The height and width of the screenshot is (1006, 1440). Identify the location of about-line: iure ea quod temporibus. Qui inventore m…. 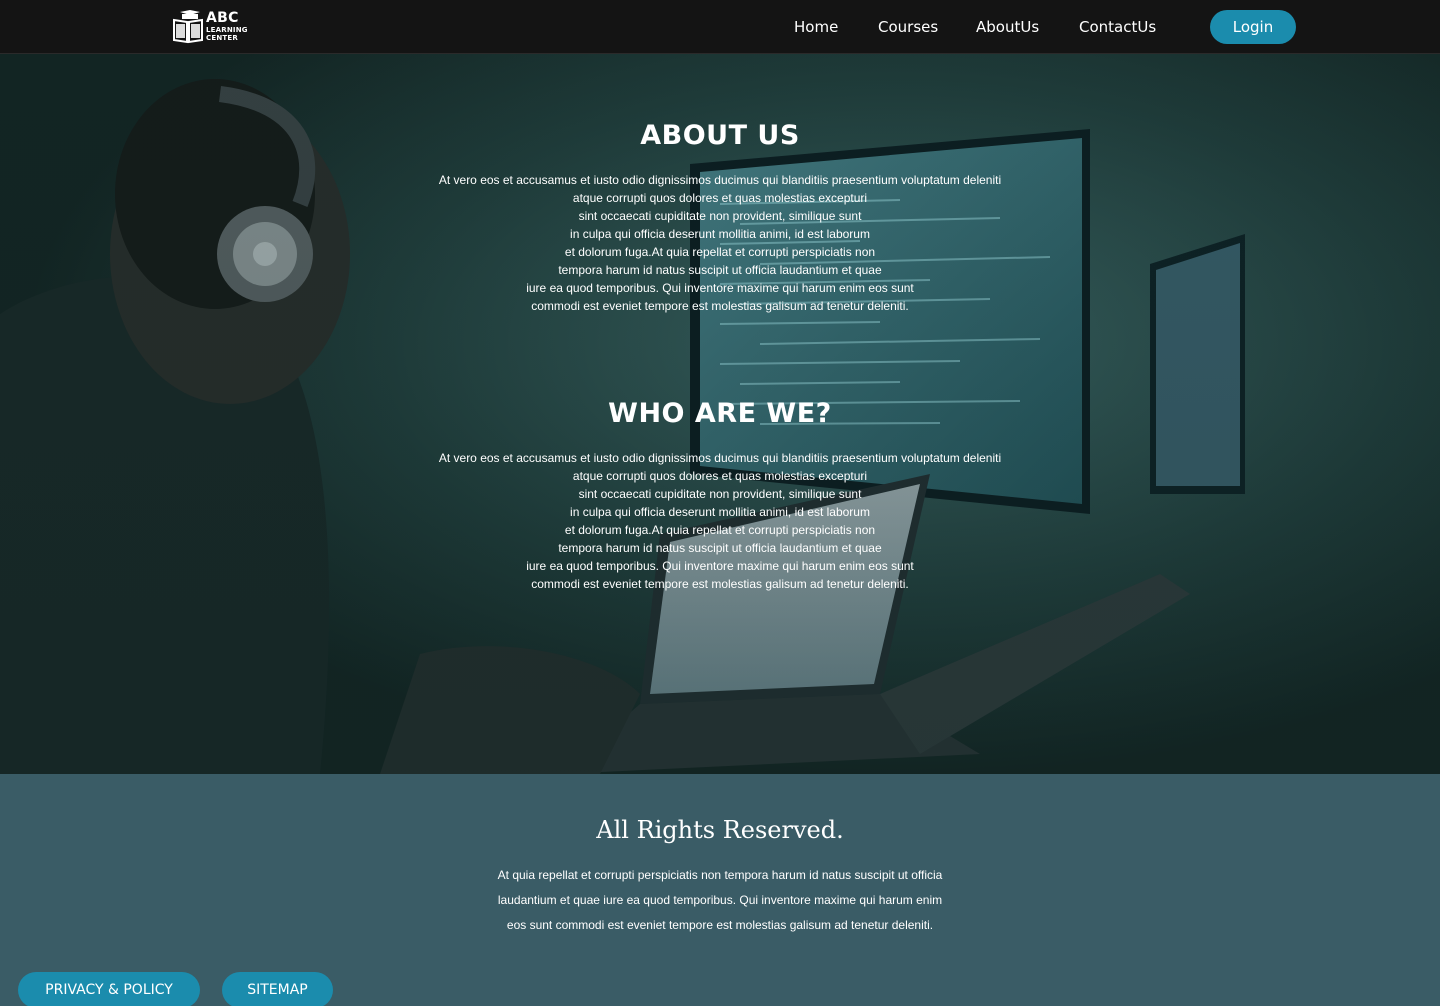
(720, 288).